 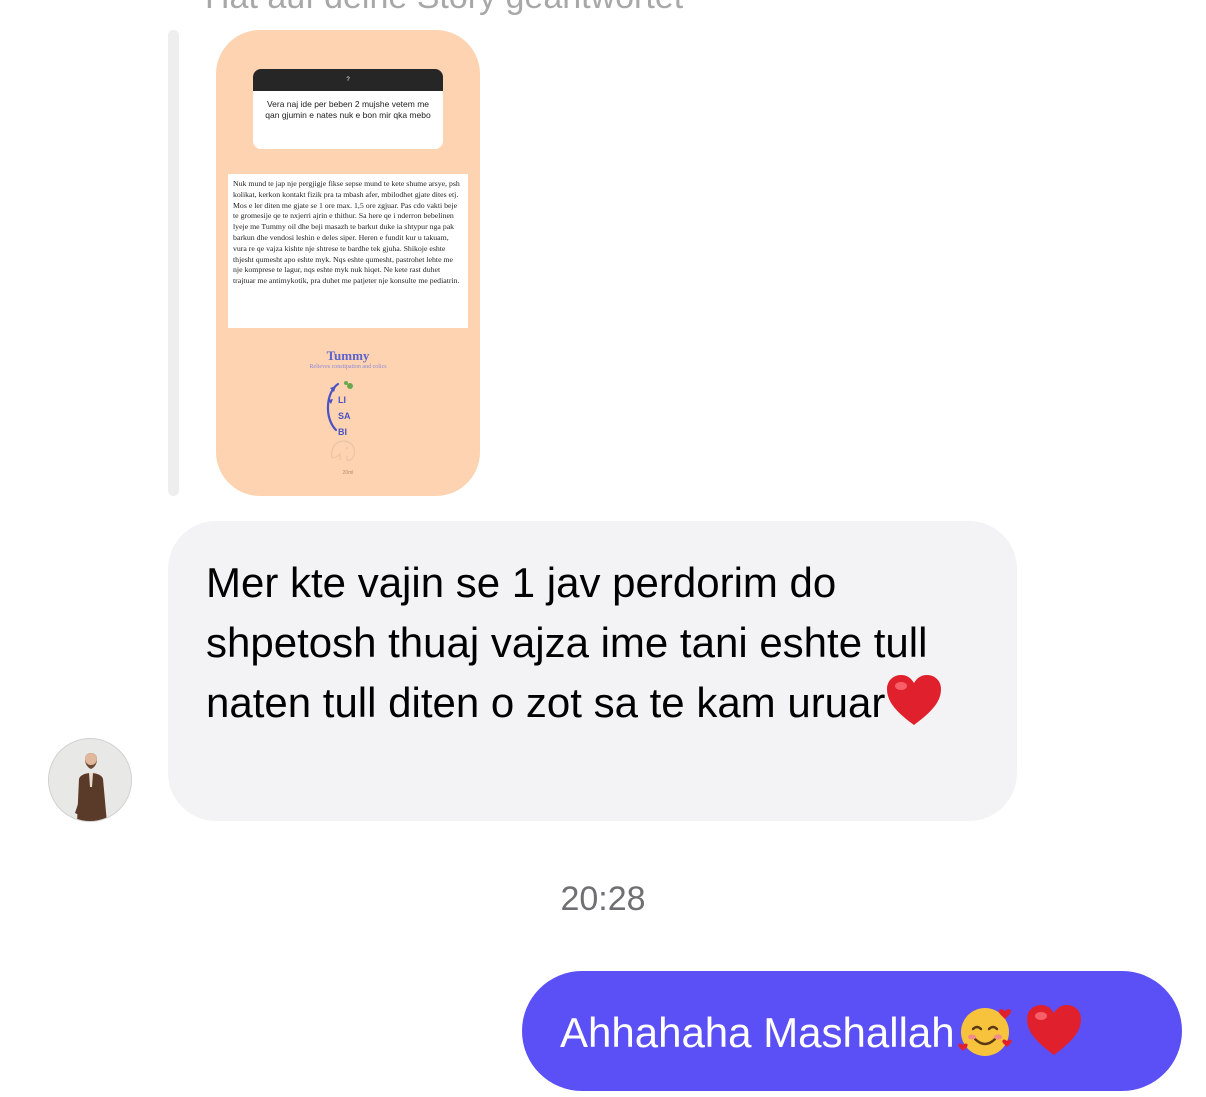 I want to click on avatar, so click(x=90, y=780).